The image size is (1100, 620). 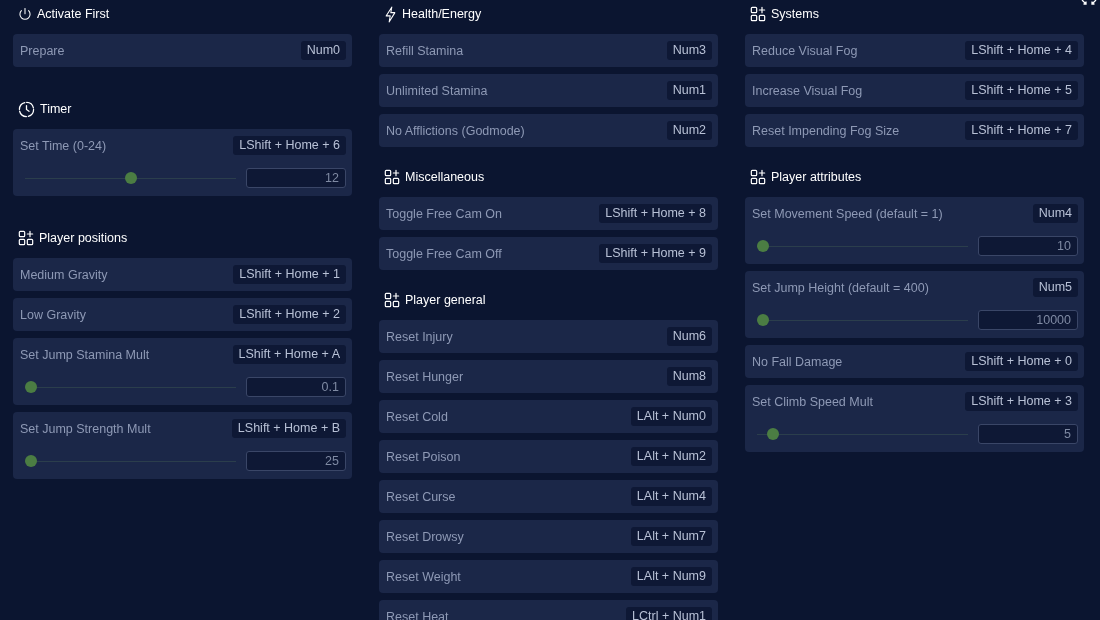 What do you see at coordinates (816, 177) in the screenshot?
I see `section-title: Player attributes` at bounding box center [816, 177].